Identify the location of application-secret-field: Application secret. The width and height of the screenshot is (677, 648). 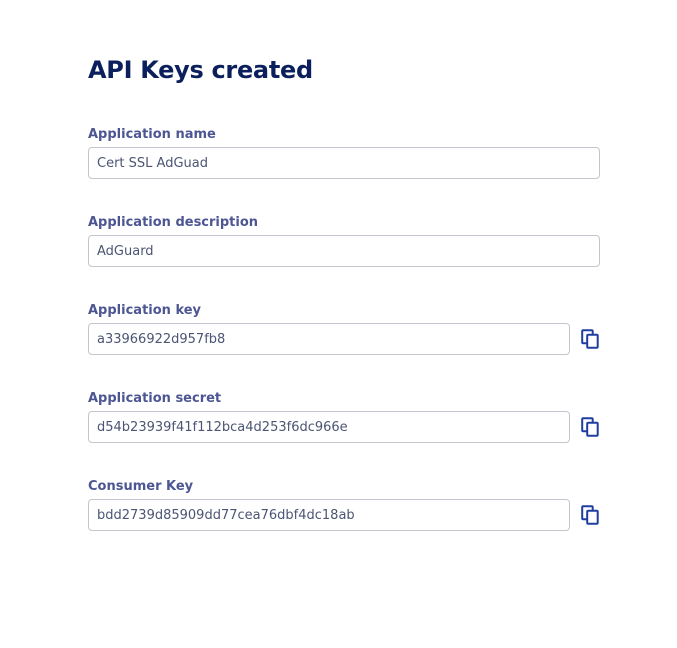
(344, 434).